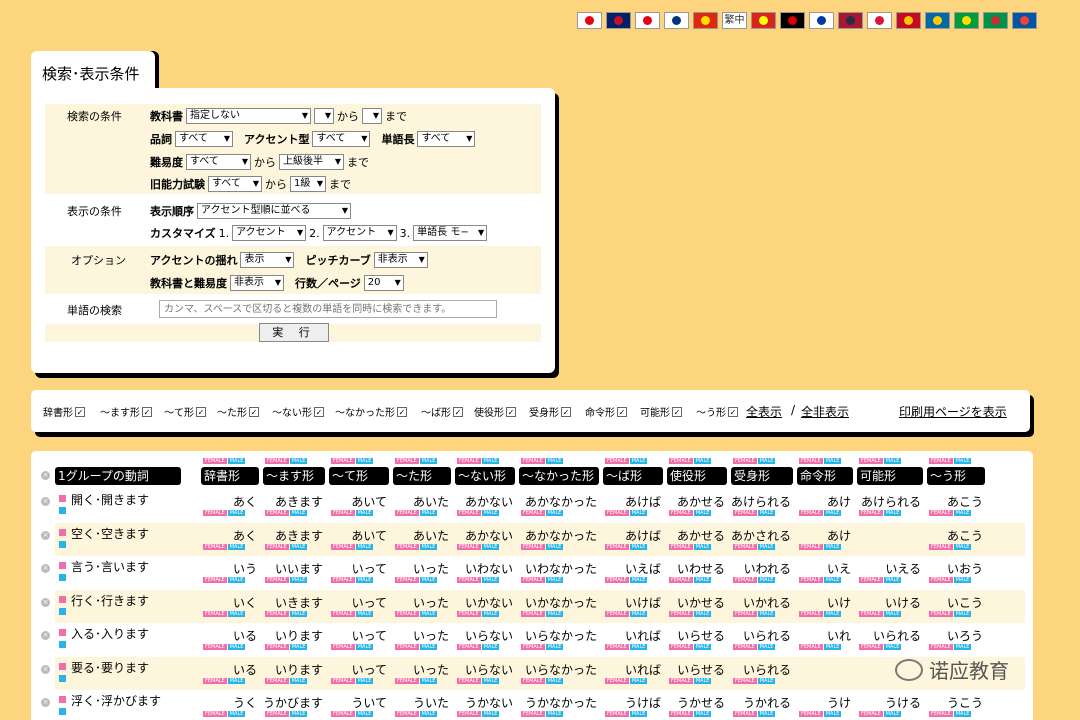 Image resolution: width=1080 pixels, height=720 pixels. What do you see at coordinates (93, 72) in the screenshot?
I see `search-tab: 検索･表示条件` at bounding box center [93, 72].